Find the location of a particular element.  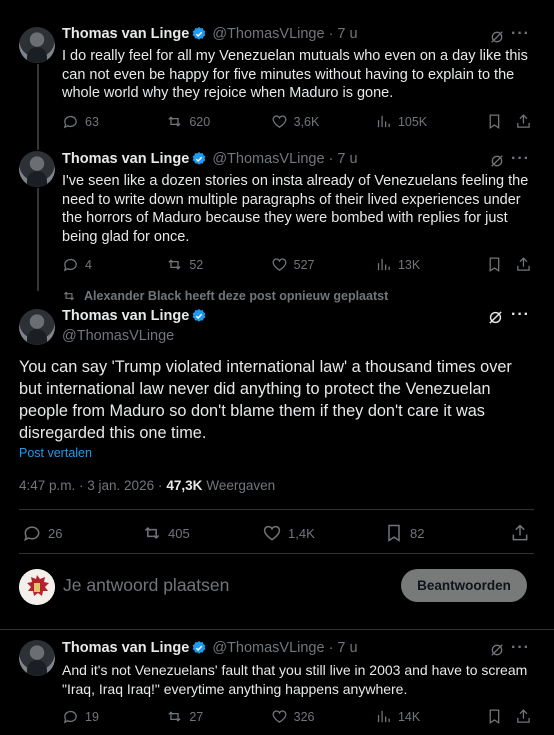

views-count: 13K is located at coordinates (409, 264).